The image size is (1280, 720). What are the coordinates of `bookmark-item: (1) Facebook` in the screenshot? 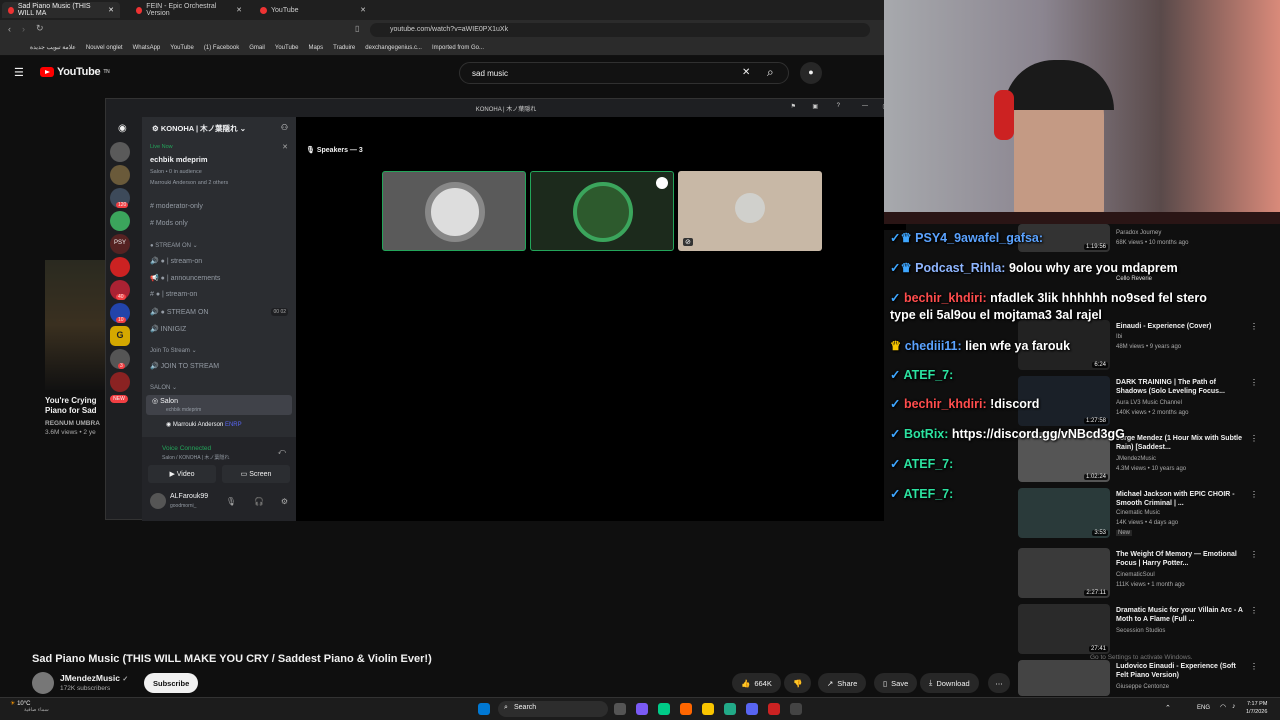 It's located at (221, 48).